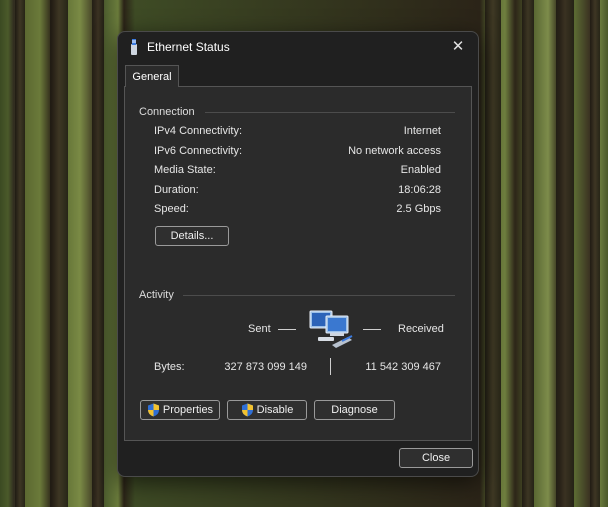  Describe the element at coordinates (422, 131) in the screenshot. I see `ipv4-value: Internet` at that location.